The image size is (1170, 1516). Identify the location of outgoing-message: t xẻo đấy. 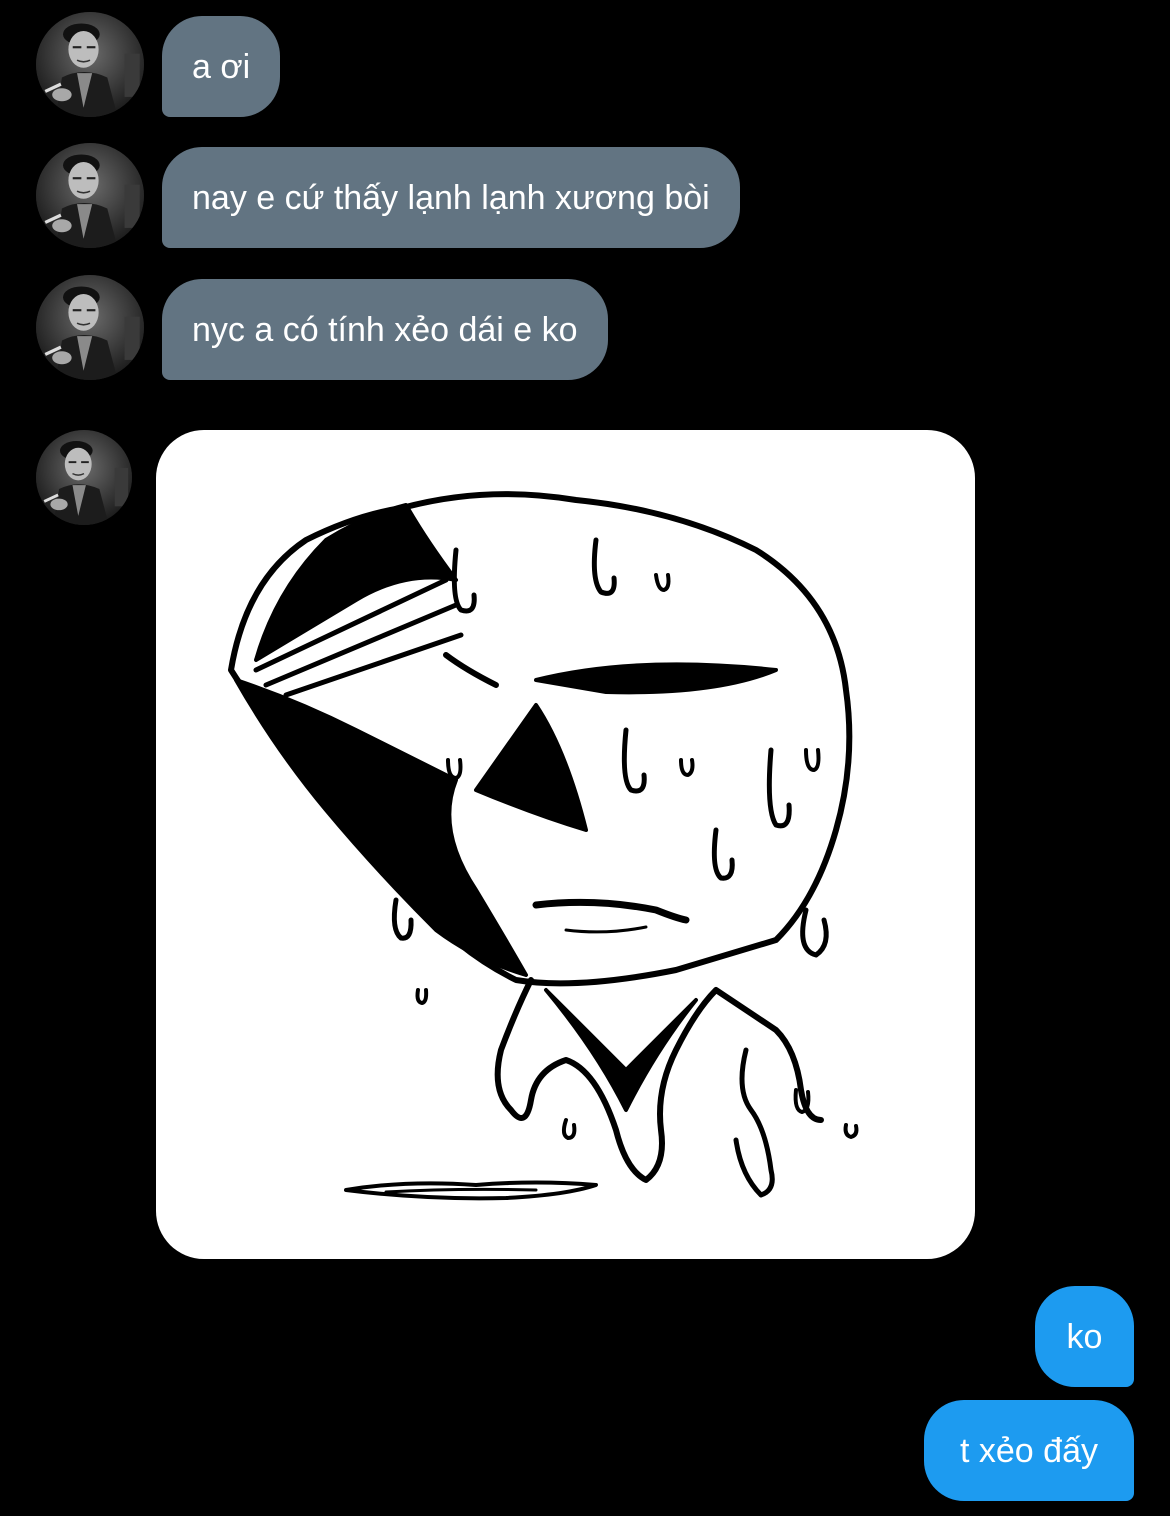
(1029, 1450).